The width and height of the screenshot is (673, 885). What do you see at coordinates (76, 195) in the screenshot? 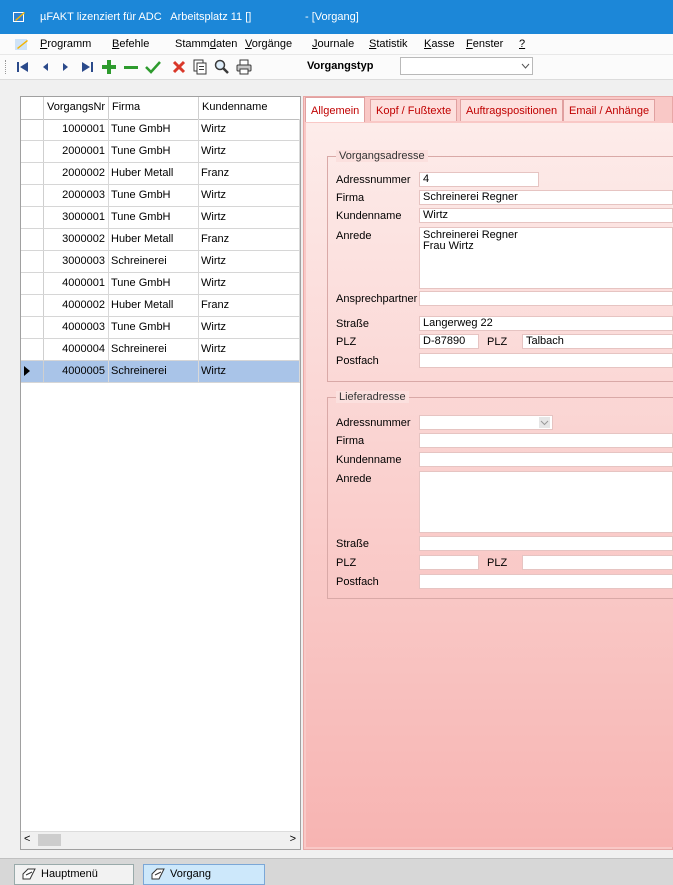
I see `cell-vorgangsnr: 2000003` at bounding box center [76, 195].